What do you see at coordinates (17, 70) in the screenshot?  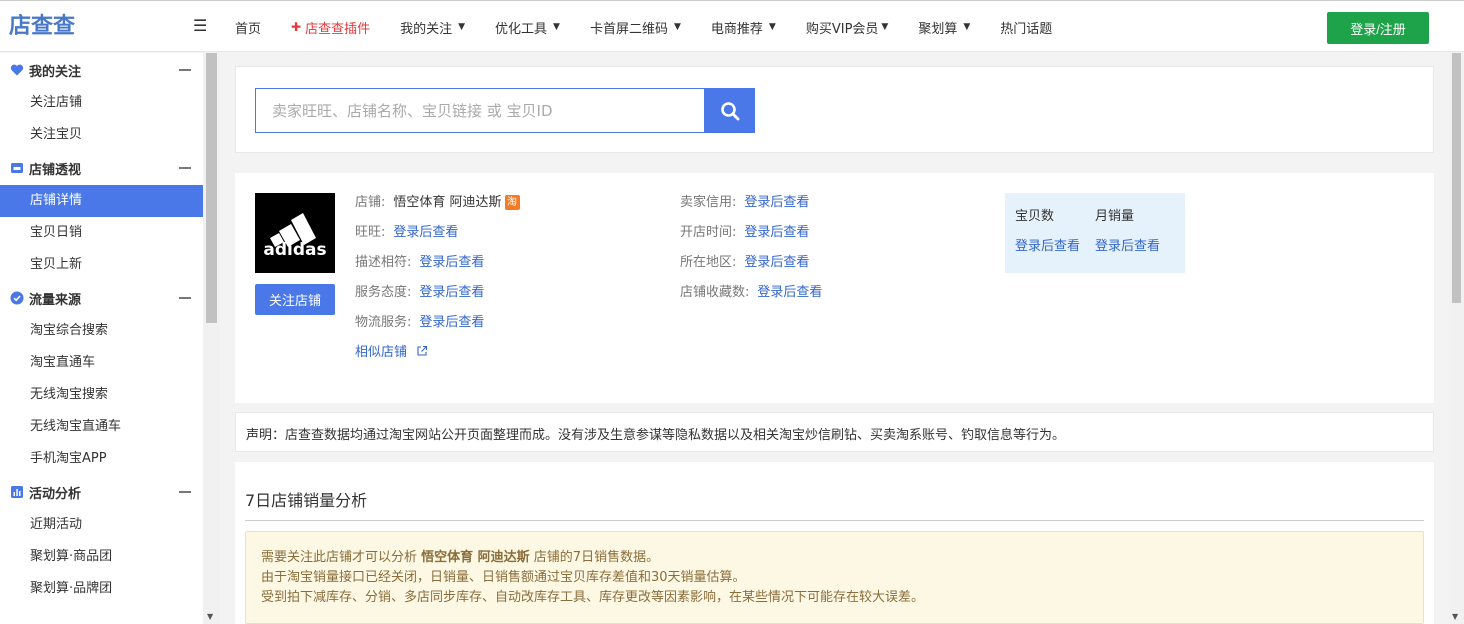 I see `heart-icon` at bounding box center [17, 70].